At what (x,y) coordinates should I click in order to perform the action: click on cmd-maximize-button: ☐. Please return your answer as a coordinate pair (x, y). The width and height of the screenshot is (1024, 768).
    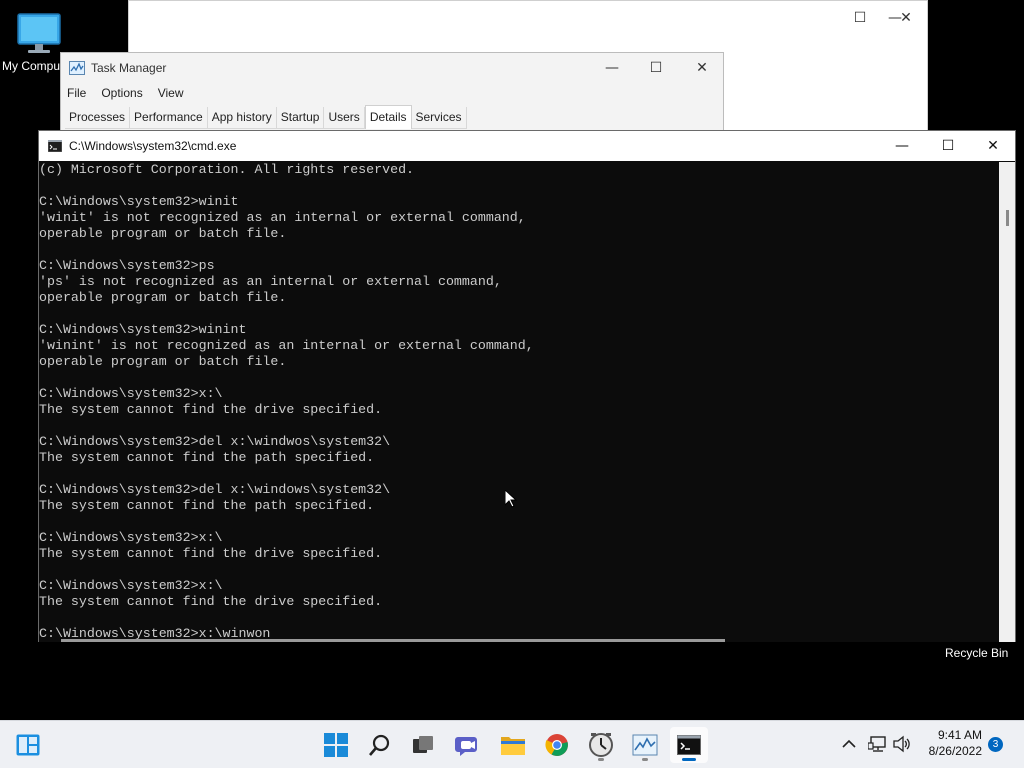
    Looking at the image, I should click on (948, 146).